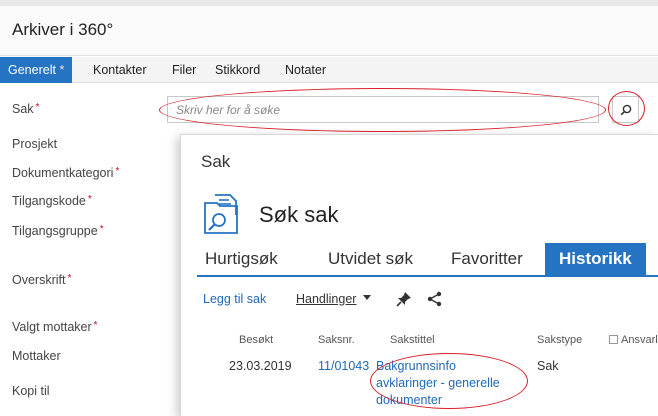 Image resolution: width=658 pixels, height=416 pixels. Describe the element at coordinates (216, 161) in the screenshot. I see `panel-title: Sak` at that location.